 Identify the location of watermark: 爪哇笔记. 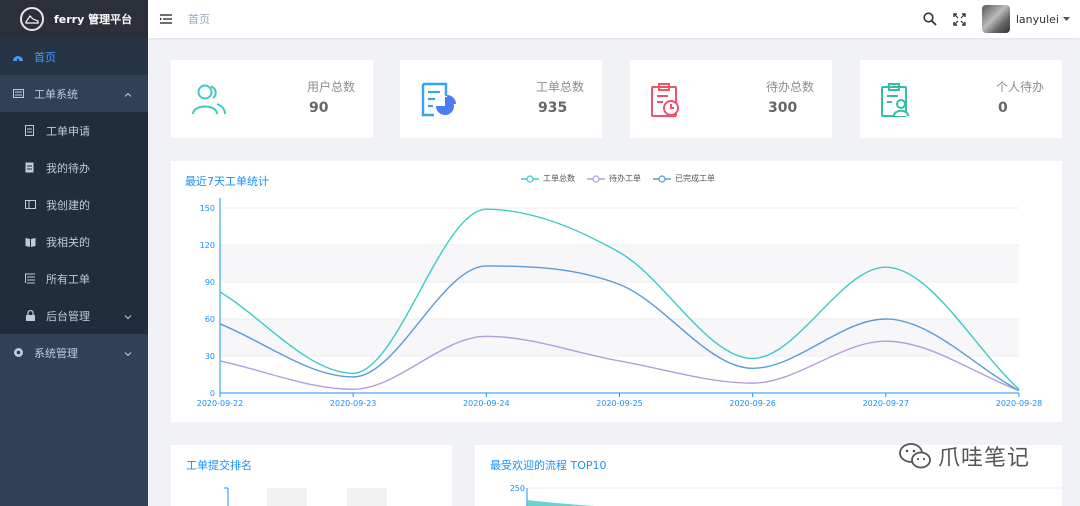
(964, 456).